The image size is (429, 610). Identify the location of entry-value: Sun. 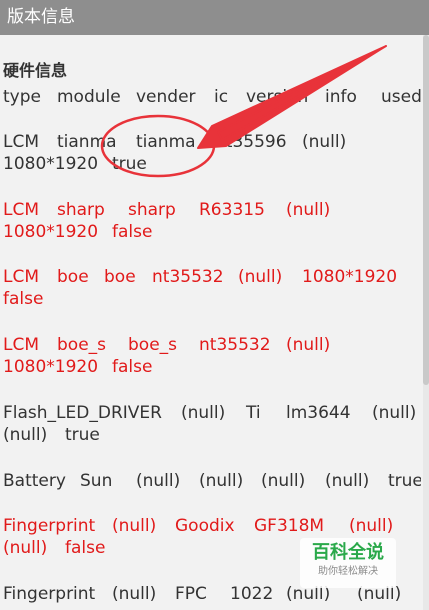
(96, 481).